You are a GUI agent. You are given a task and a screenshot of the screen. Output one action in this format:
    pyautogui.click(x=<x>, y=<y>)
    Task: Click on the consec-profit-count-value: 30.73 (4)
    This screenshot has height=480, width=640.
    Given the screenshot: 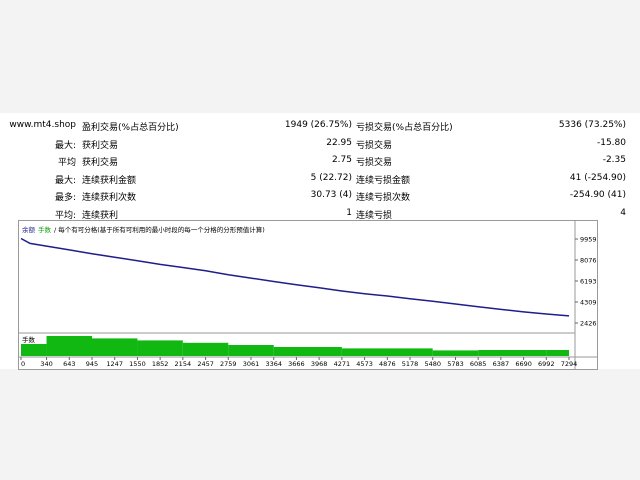 What is the action you would take?
    pyautogui.click(x=331, y=195)
    